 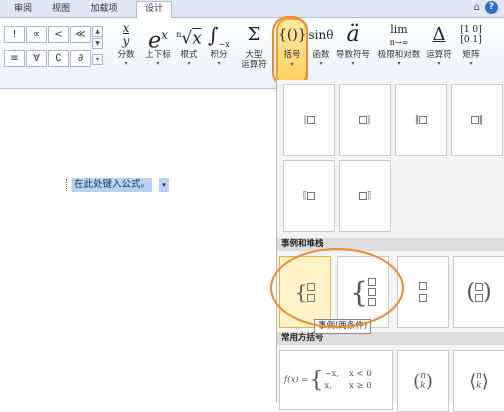 What do you see at coordinates (14, 58) in the screenshot?
I see `symbol-identical: ≡` at bounding box center [14, 58].